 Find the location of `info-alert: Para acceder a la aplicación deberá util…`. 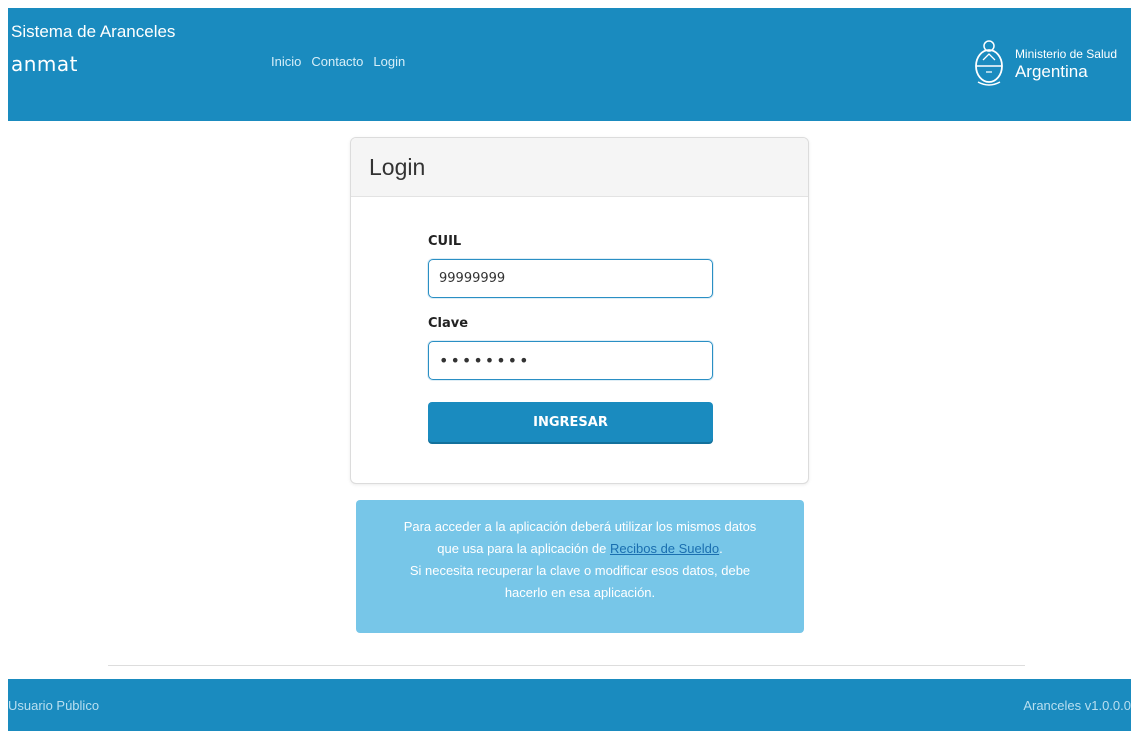

info-alert: Para acceder a la aplicación deberá util… is located at coordinates (580, 566).